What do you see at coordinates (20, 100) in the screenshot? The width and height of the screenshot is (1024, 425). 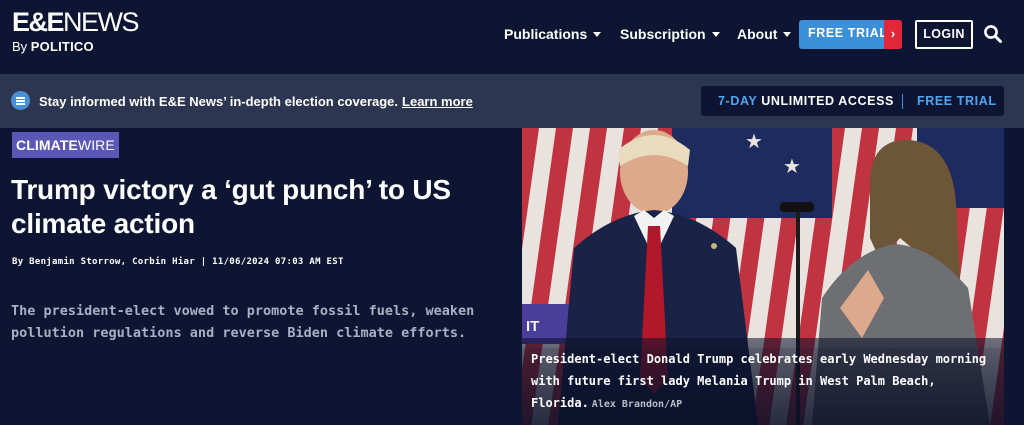 I see `chat-bubble-icon` at bounding box center [20, 100].